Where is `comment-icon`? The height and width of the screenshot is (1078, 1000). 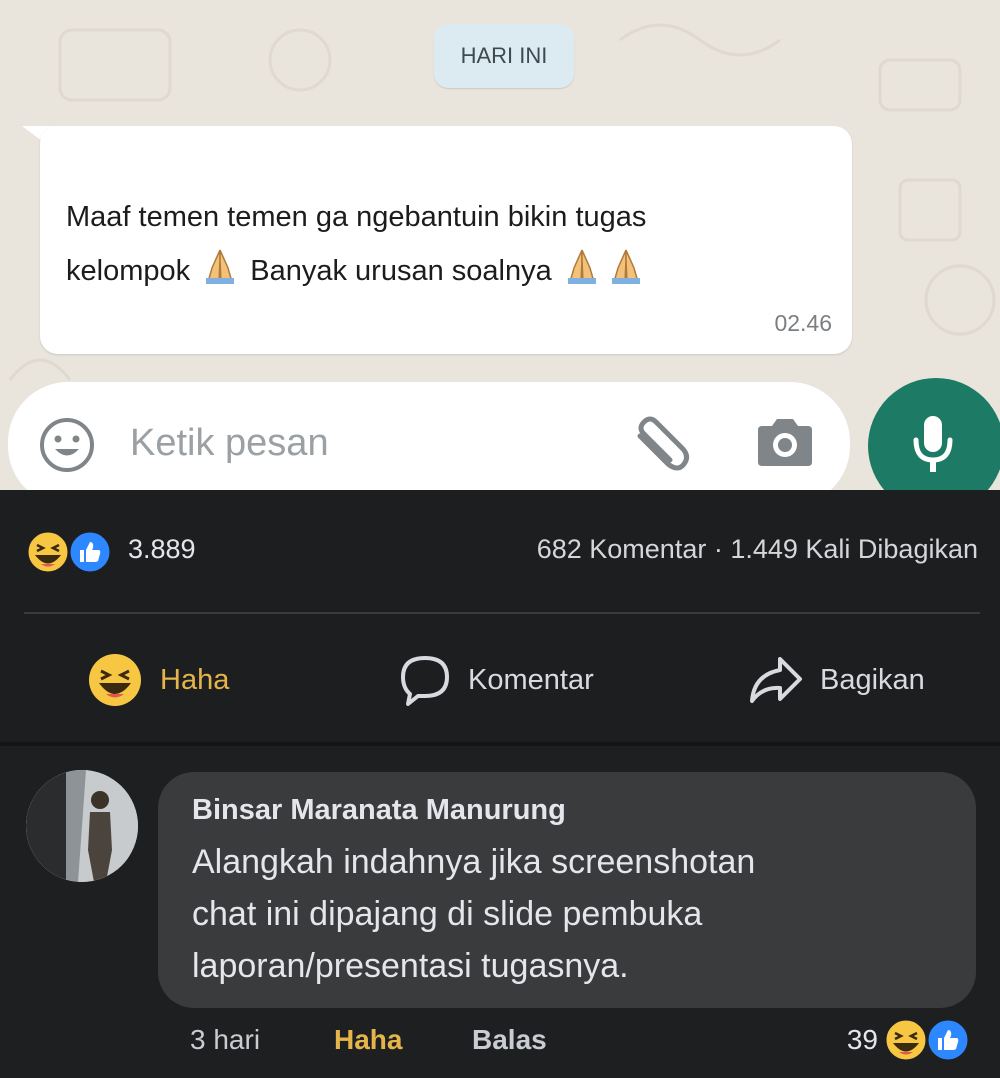
comment-icon is located at coordinates (425, 681).